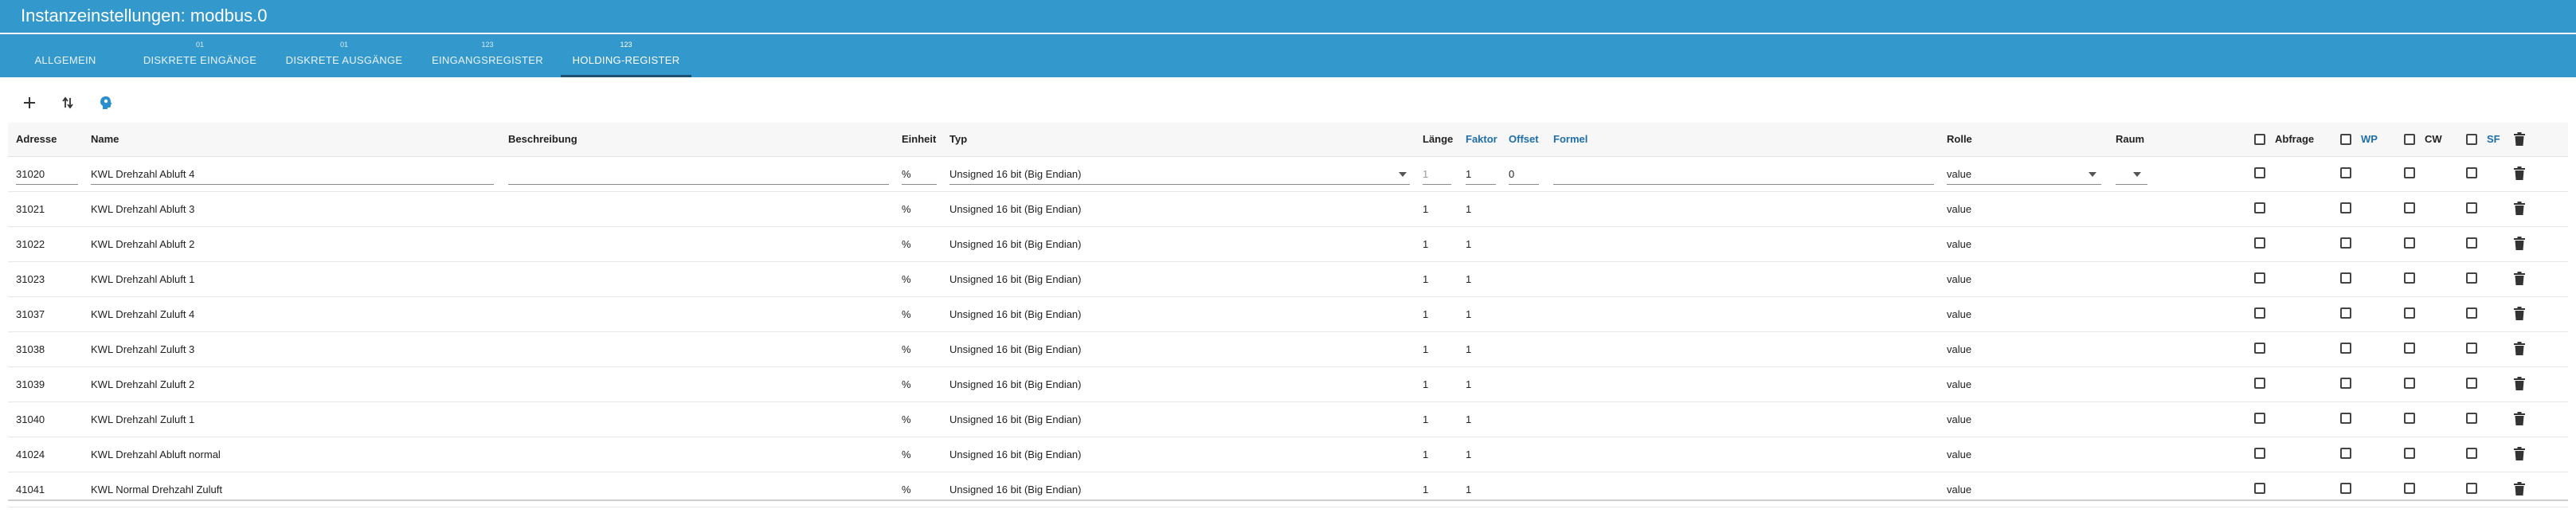 The height and width of the screenshot is (517, 2576). What do you see at coordinates (142, 174) in the screenshot?
I see `cell-name: KWL Drehzahl Abluft 4` at bounding box center [142, 174].